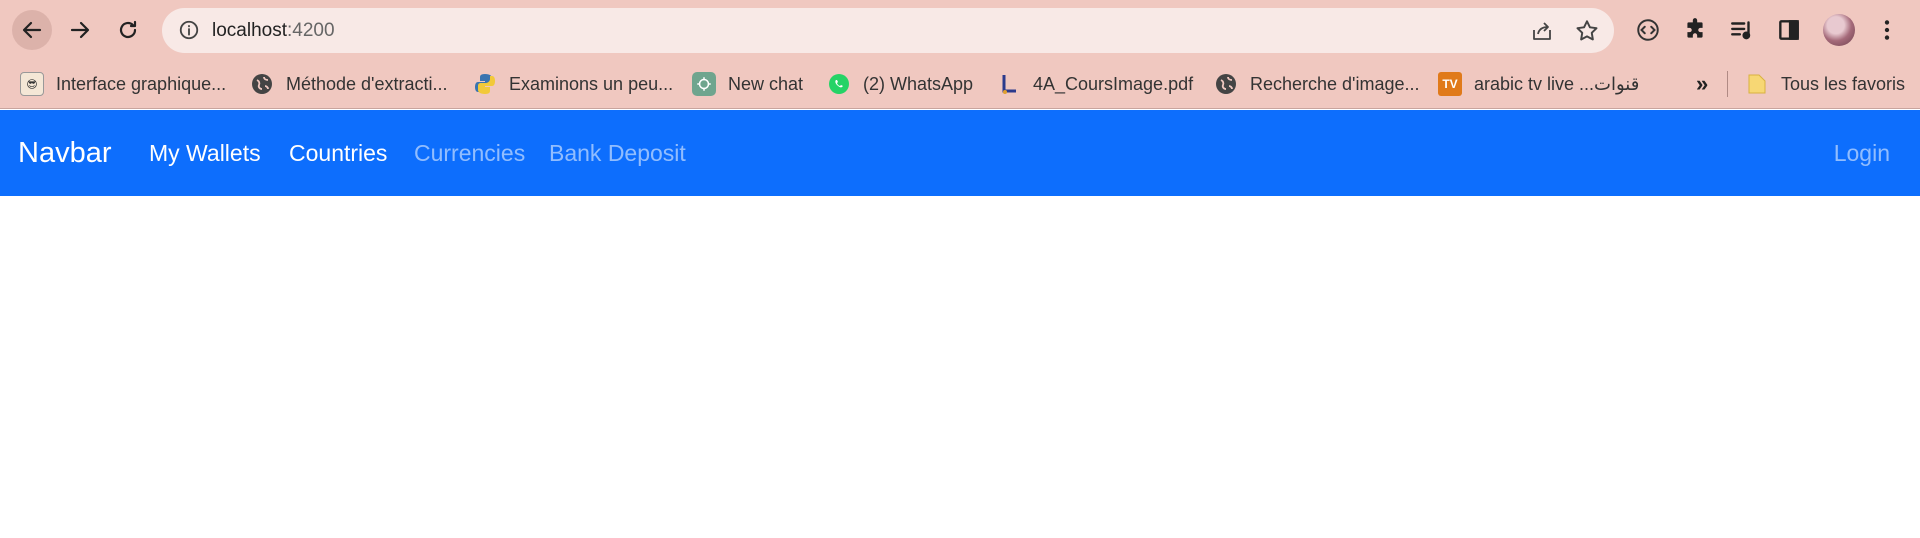 This screenshot has width=1920, height=538. I want to click on python-icon, so click(485, 84).